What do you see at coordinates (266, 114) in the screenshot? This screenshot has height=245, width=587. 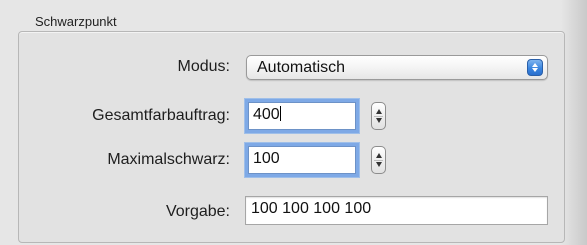 I see `total-ink-value: 400` at bounding box center [266, 114].